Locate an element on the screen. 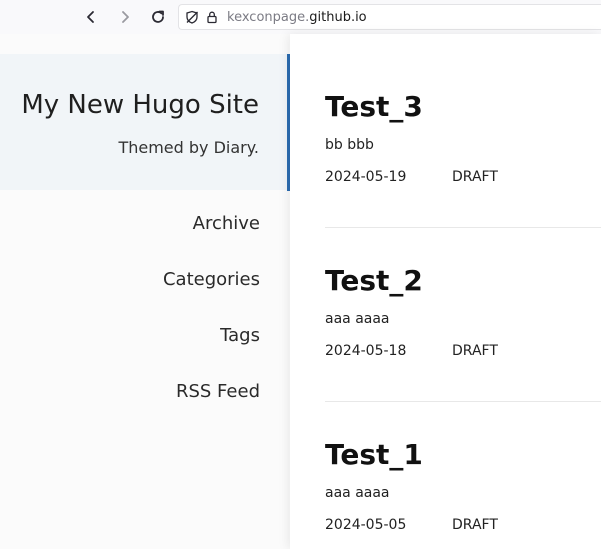 The image size is (601, 549). url-subdomain: kexconpage. is located at coordinates (268, 17).